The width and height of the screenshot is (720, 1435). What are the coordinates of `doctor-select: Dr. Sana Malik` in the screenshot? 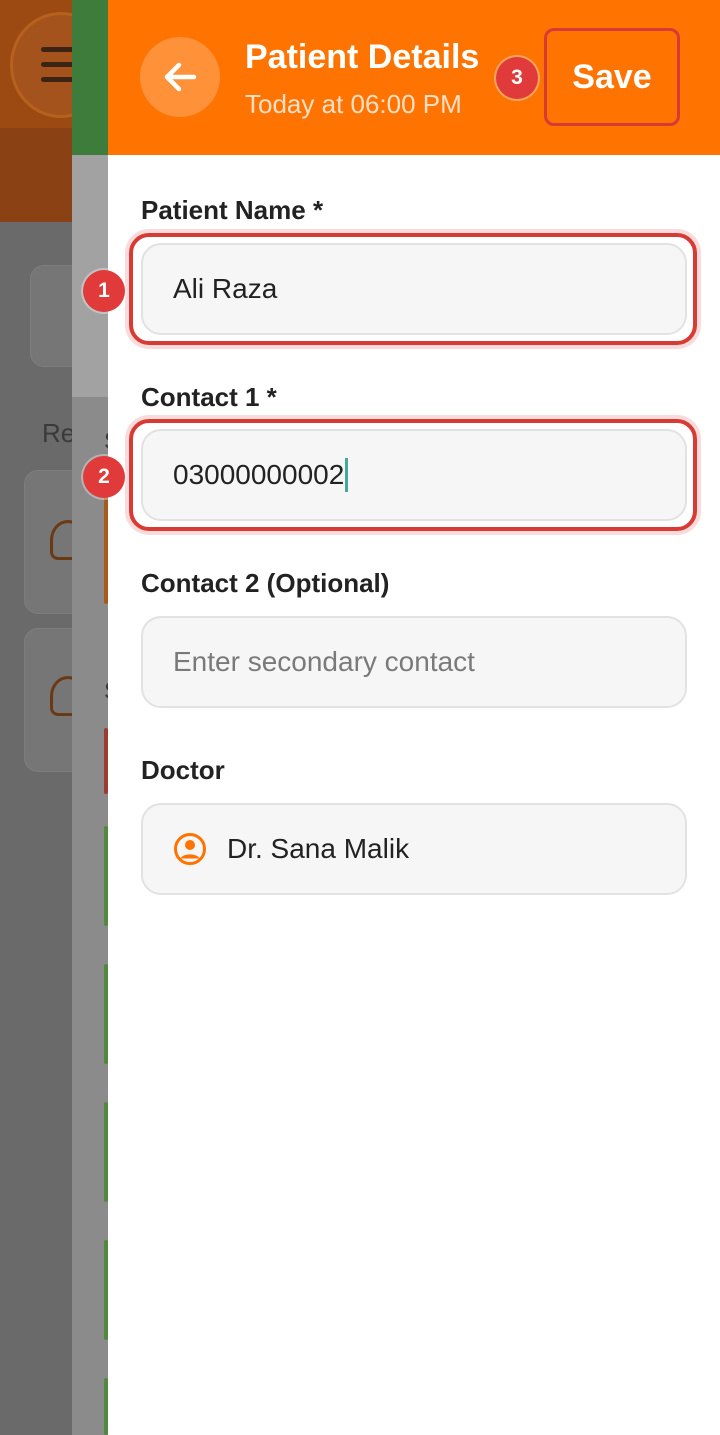 It's located at (414, 849).